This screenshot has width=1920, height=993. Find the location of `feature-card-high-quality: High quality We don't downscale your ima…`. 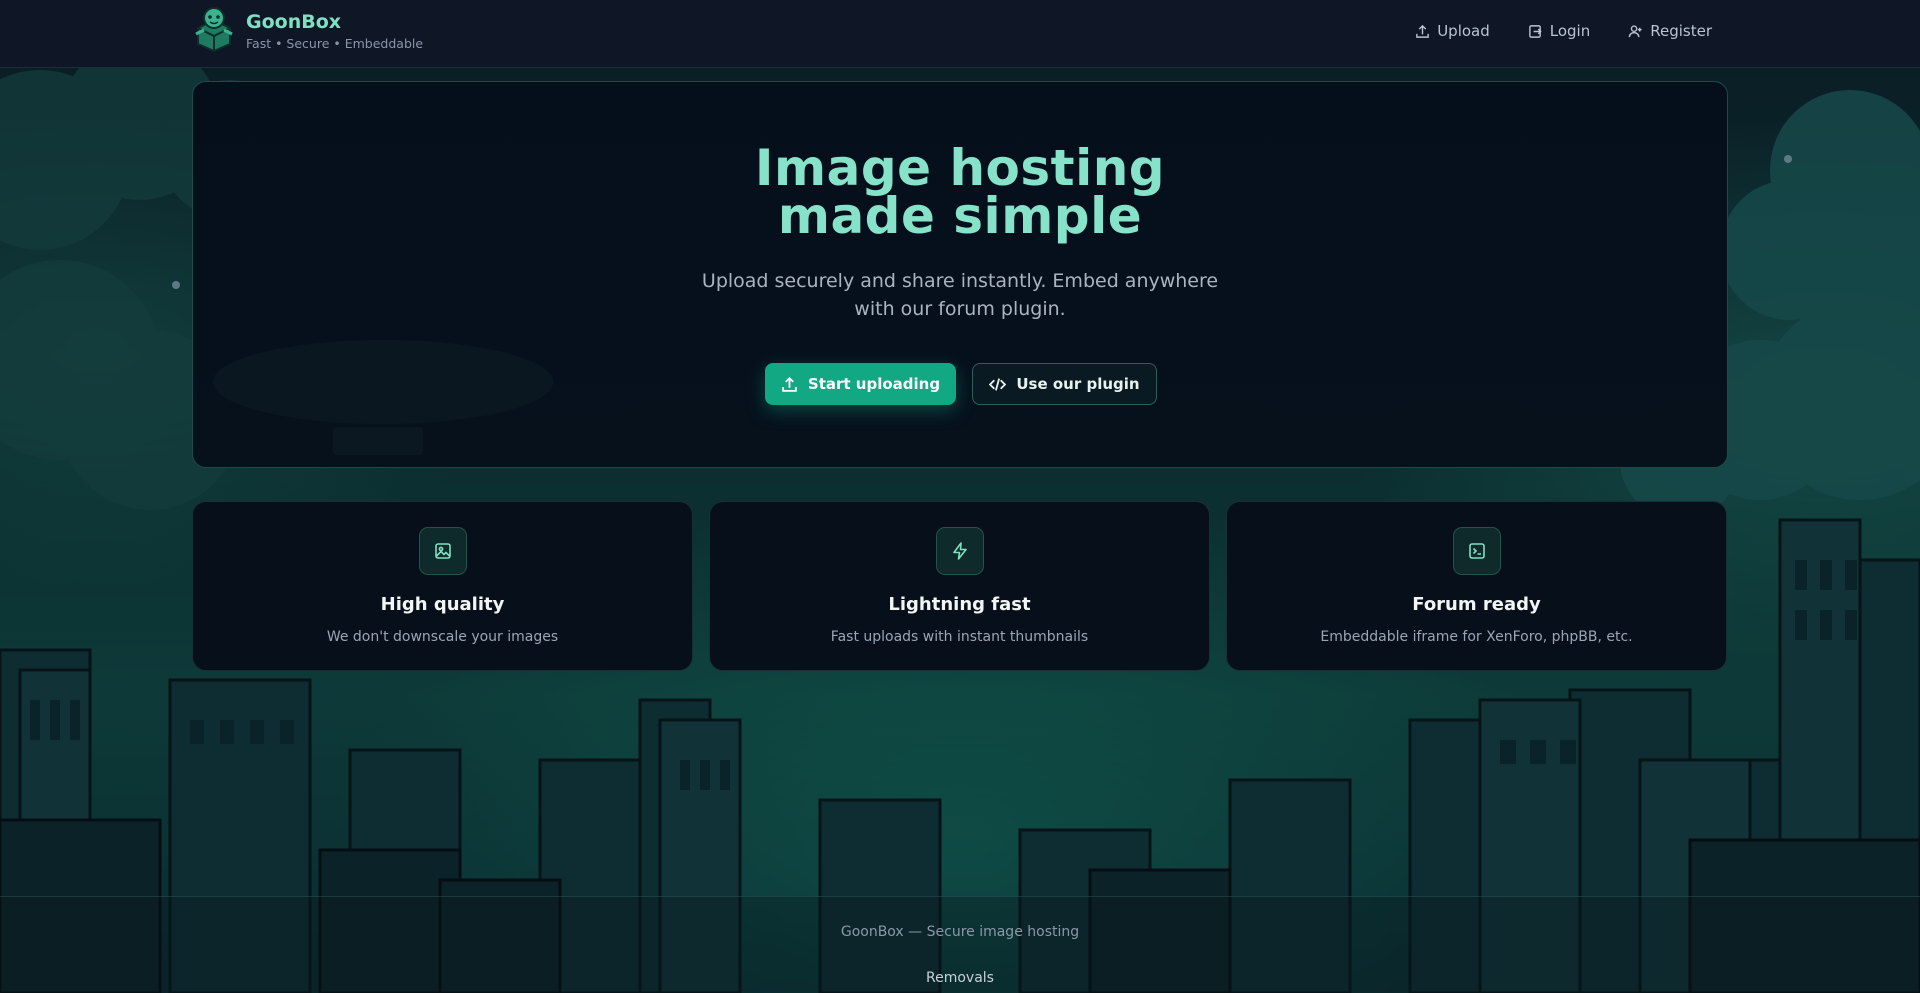

feature-card-high-quality: High quality We don't downscale your ima… is located at coordinates (442, 586).